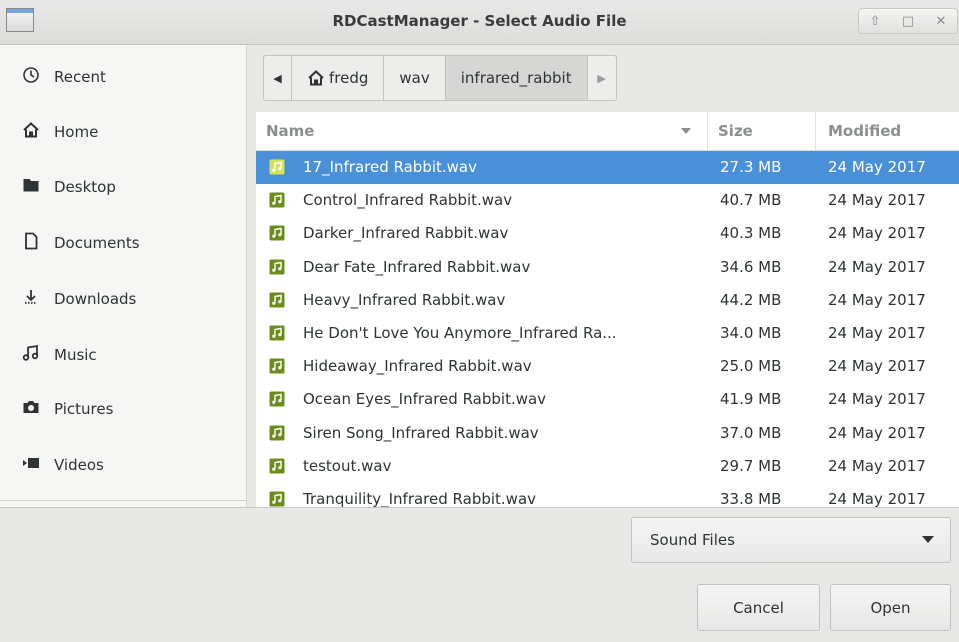  Describe the element at coordinates (290, 131) in the screenshot. I see `column-header-label: Name` at that location.